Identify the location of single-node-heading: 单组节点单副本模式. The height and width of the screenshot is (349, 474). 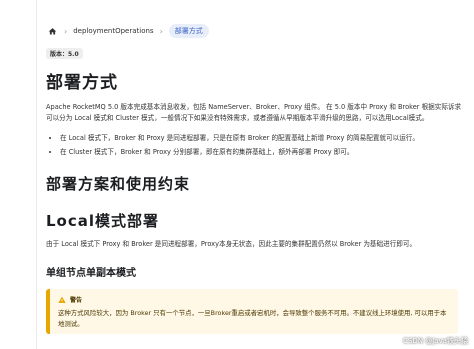
(91, 273).